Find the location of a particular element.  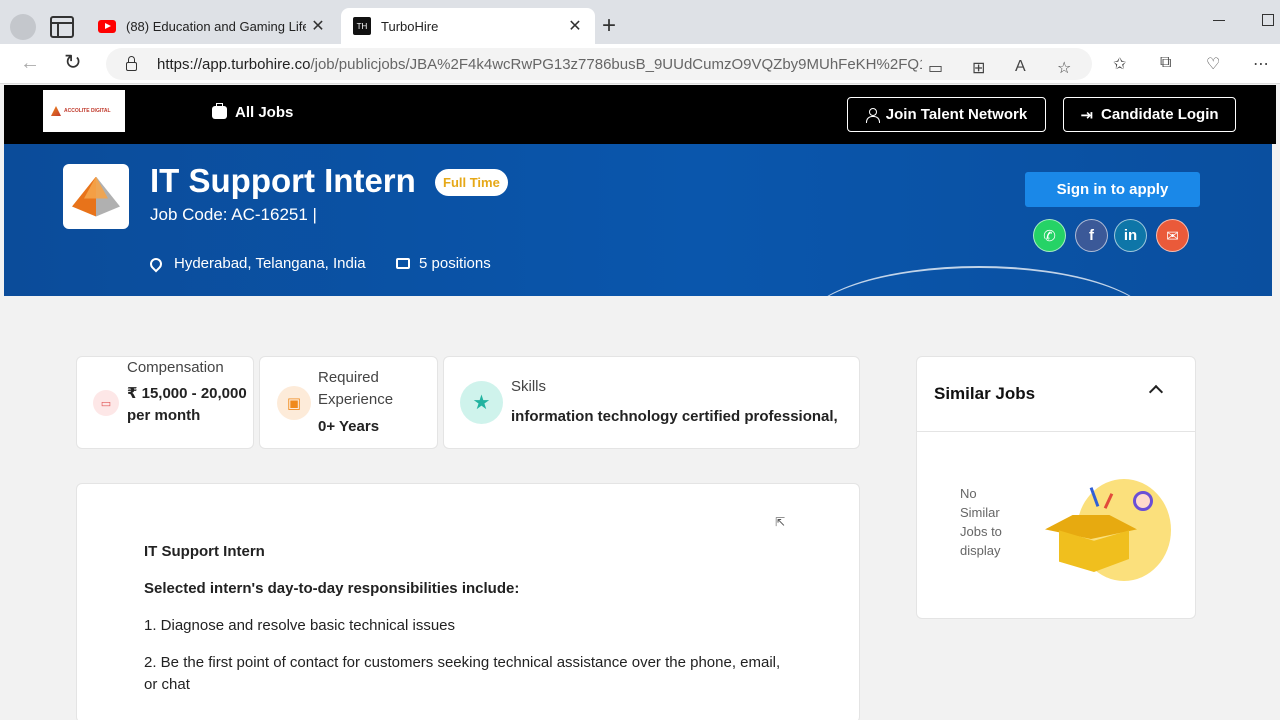

job-title: IT Support Intern is located at coordinates (283, 180).